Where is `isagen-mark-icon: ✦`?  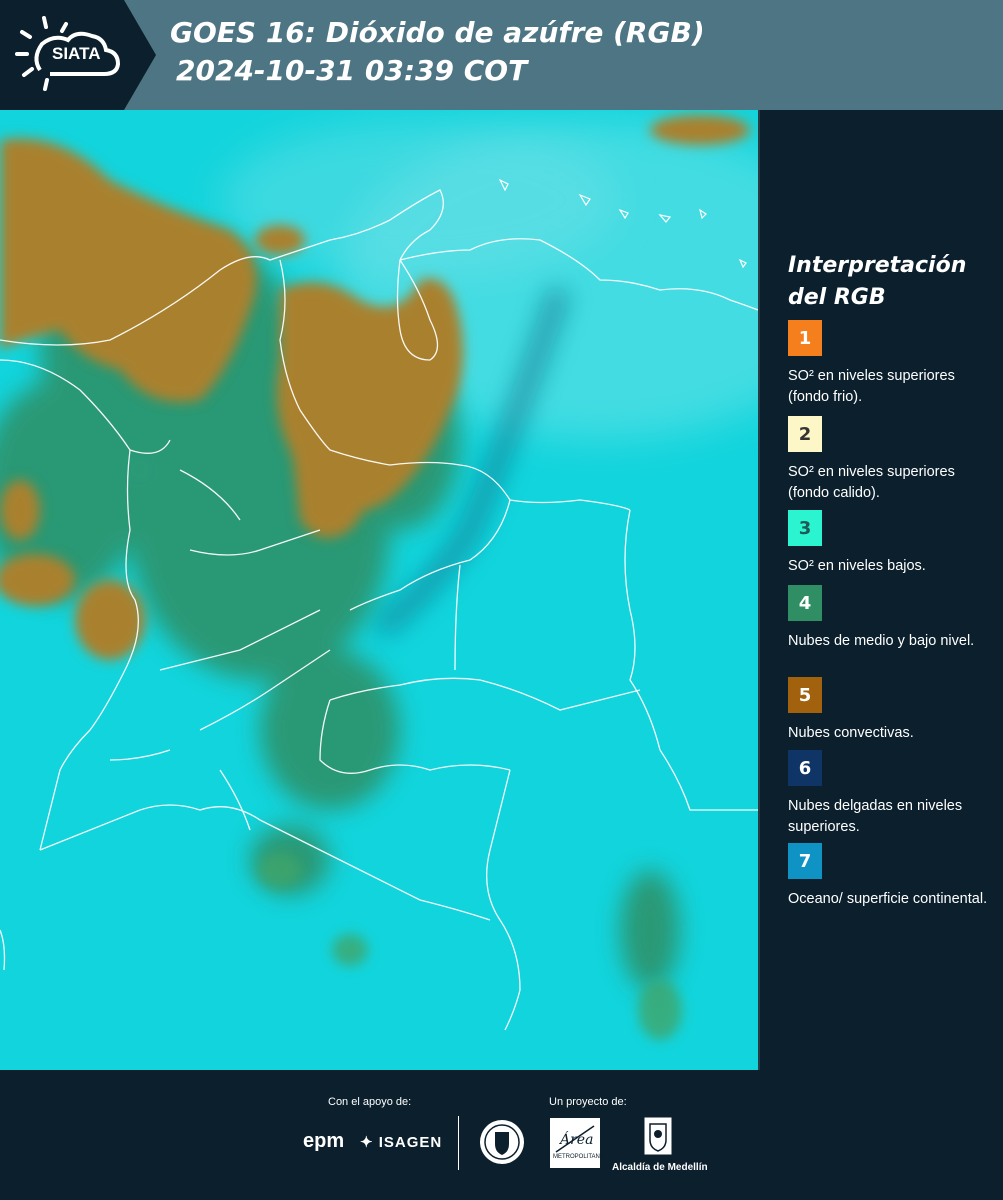 isagen-mark-icon: ✦ is located at coordinates (367, 1142).